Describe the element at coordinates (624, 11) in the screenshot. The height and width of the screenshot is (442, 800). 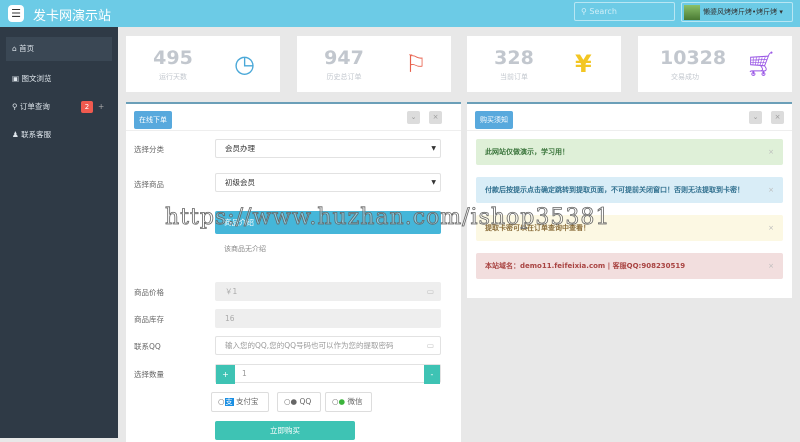
I see `search-input: ⚲ Search` at that location.